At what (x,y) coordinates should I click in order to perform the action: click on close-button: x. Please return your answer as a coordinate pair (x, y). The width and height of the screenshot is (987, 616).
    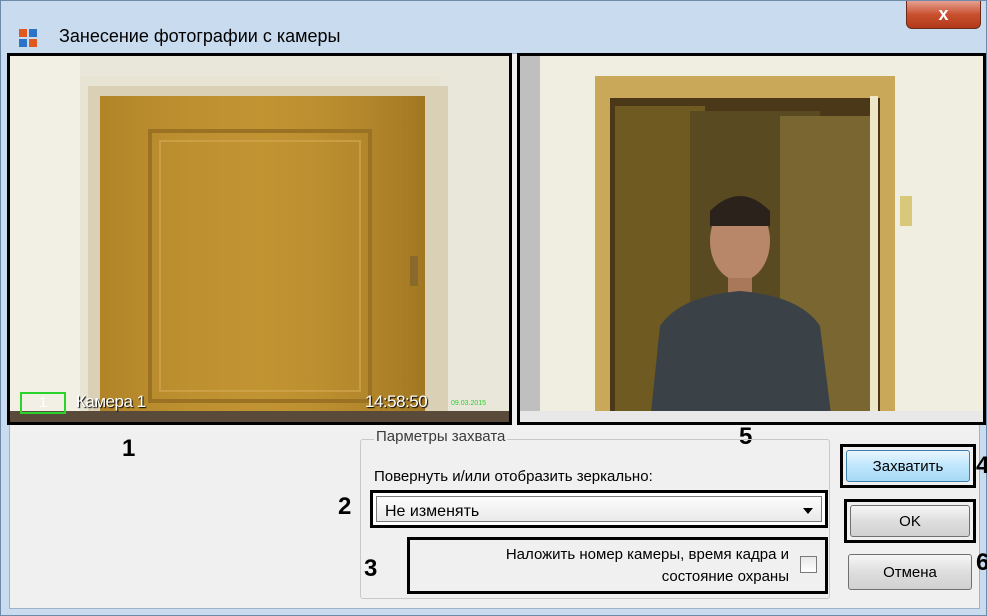
    Looking at the image, I should click on (943, 15).